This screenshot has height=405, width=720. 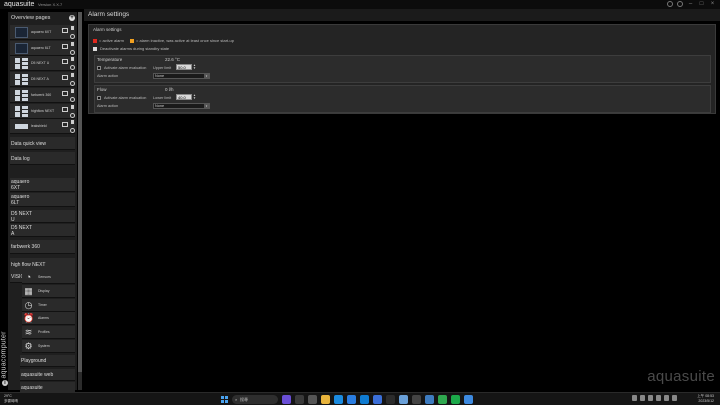 I want to click on line-icon, so click(x=455, y=399).